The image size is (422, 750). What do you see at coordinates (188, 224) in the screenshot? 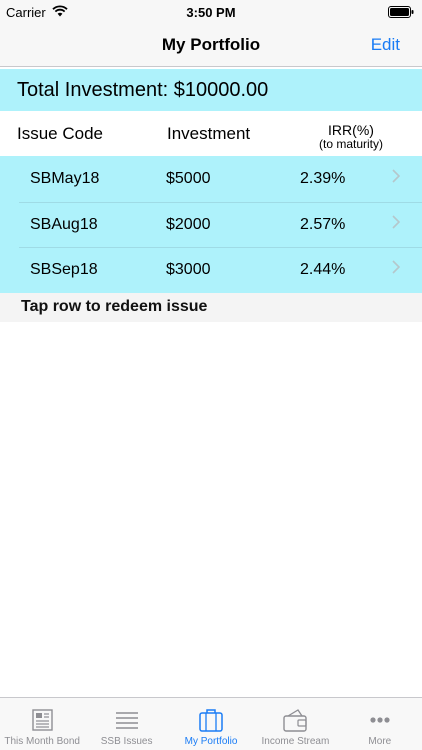
I see `row-investment: $2000` at bounding box center [188, 224].